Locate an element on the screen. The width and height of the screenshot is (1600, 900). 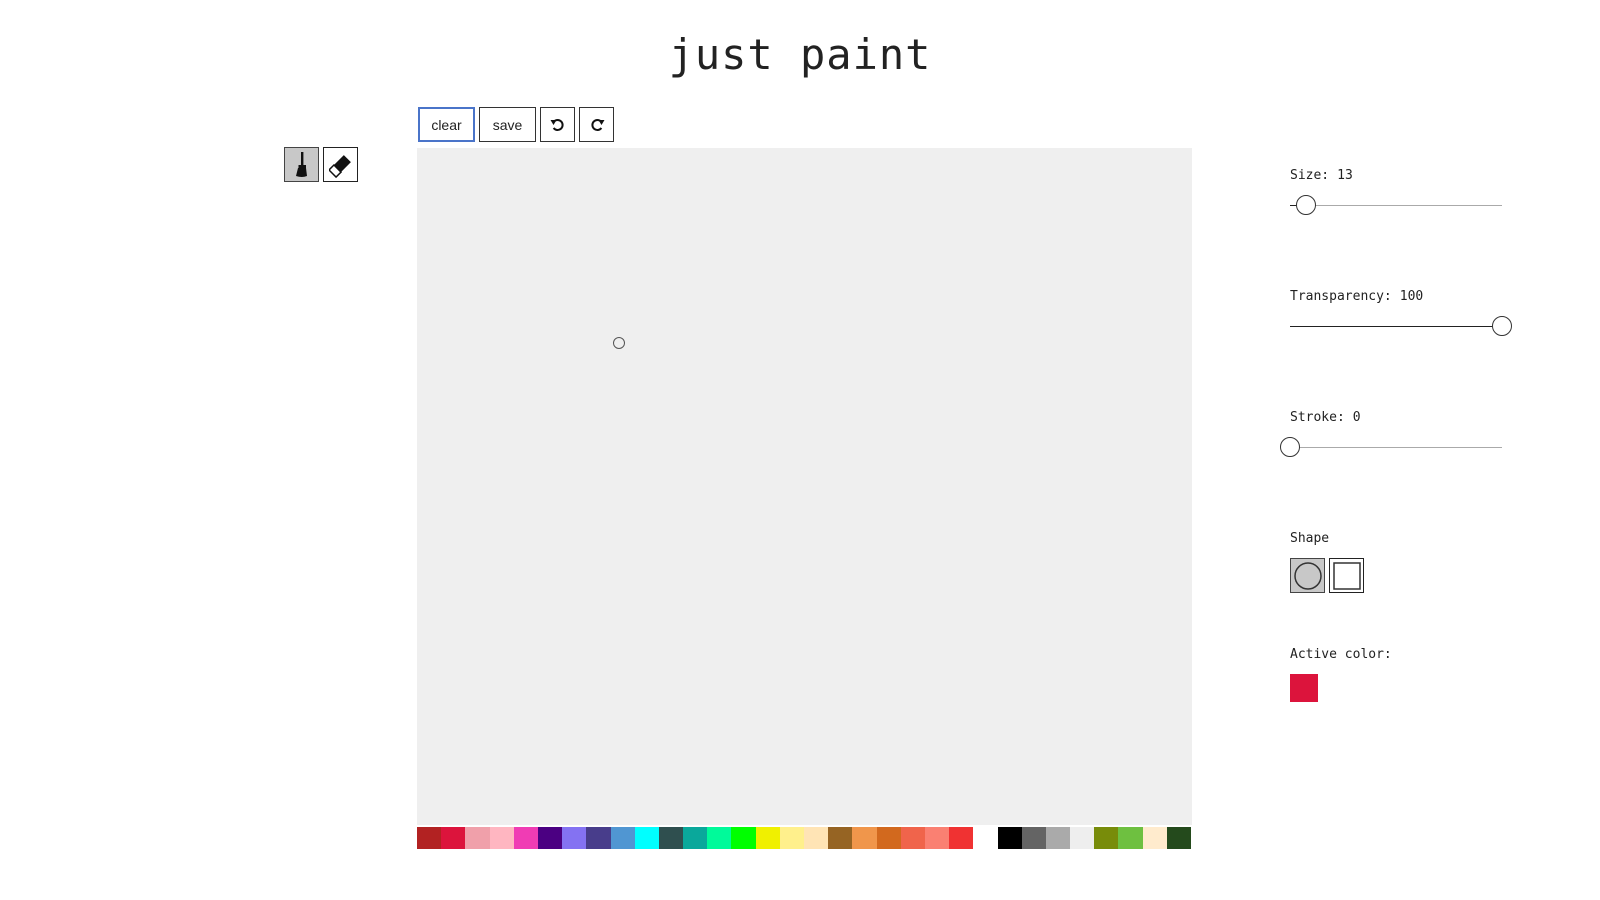
transparency-slider is located at coordinates (1401, 326).